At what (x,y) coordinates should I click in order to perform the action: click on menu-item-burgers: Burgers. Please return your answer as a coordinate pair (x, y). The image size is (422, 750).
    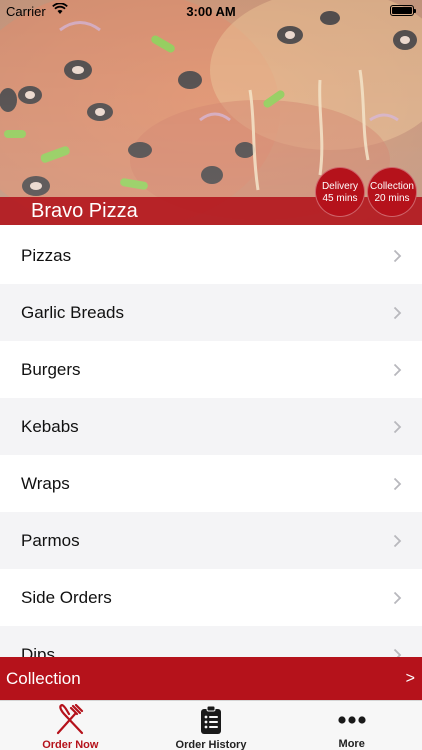
    Looking at the image, I should click on (211, 369).